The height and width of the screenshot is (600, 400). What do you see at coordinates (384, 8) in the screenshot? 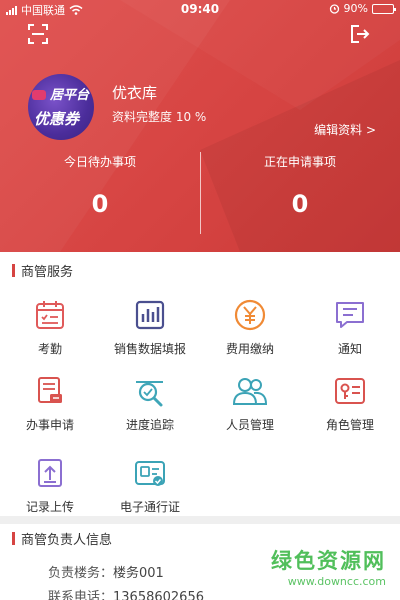
I see `battery-icon` at bounding box center [384, 8].